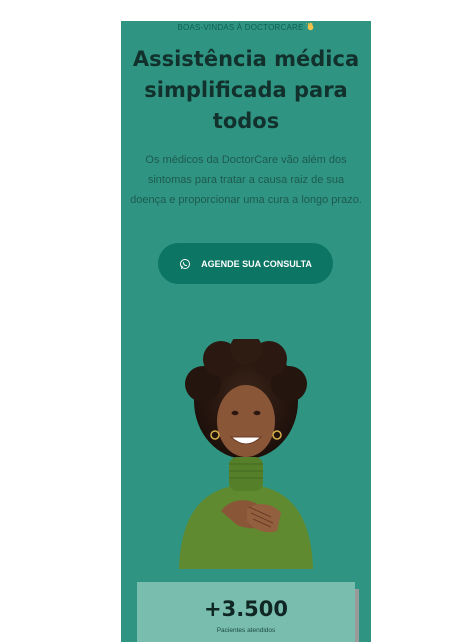 The height and width of the screenshot is (642, 462). What do you see at coordinates (246, 609) in the screenshot?
I see `patients-count: +3.500` at bounding box center [246, 609].